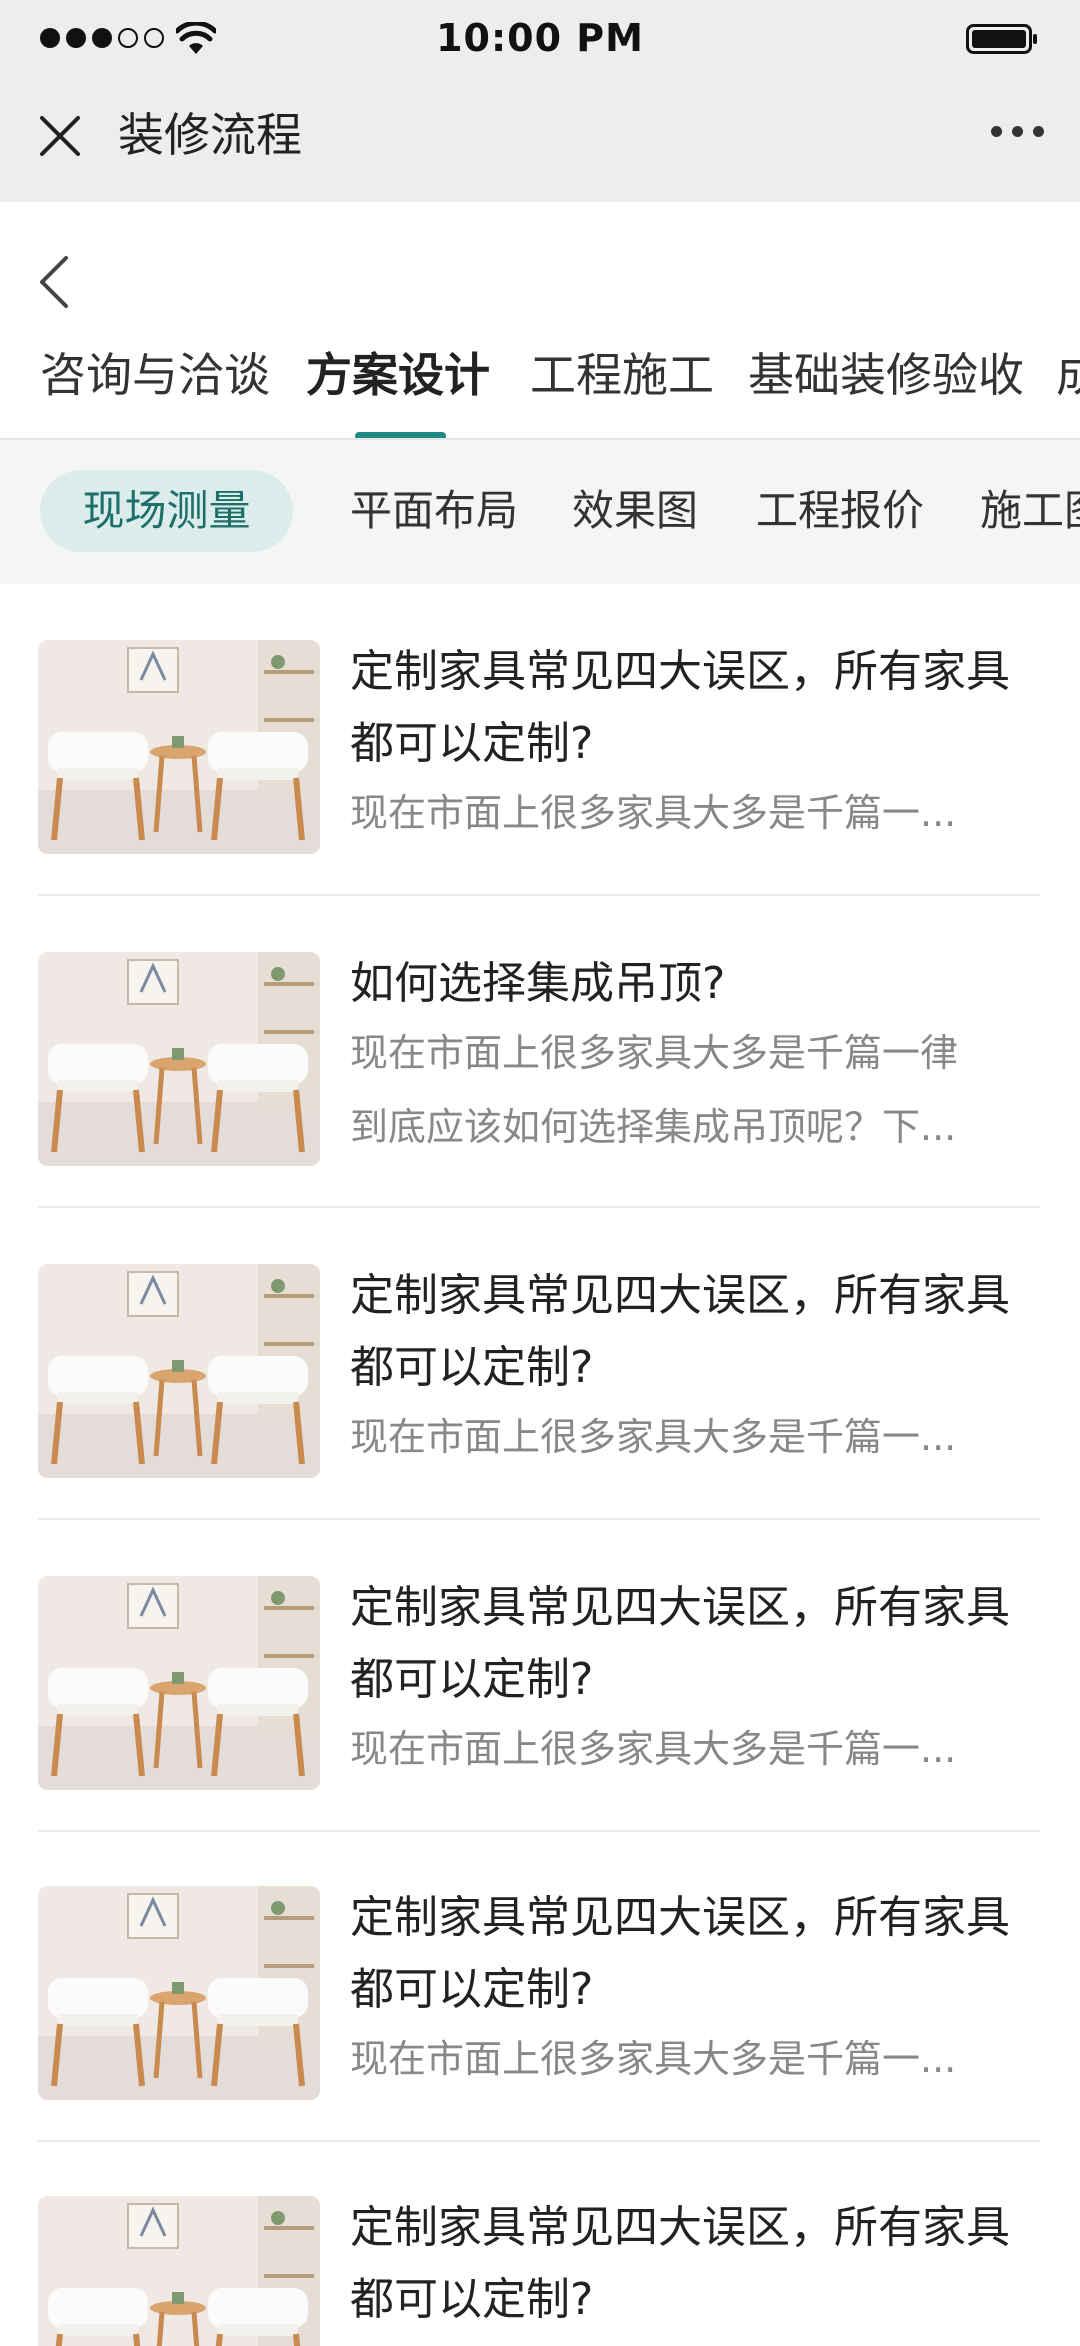 This screenshot has height=2346, width=1080. What do you see at coordinates (1001, 39) in the screenshot?
I see `battery-icon` at bounding box center [1001, 39].